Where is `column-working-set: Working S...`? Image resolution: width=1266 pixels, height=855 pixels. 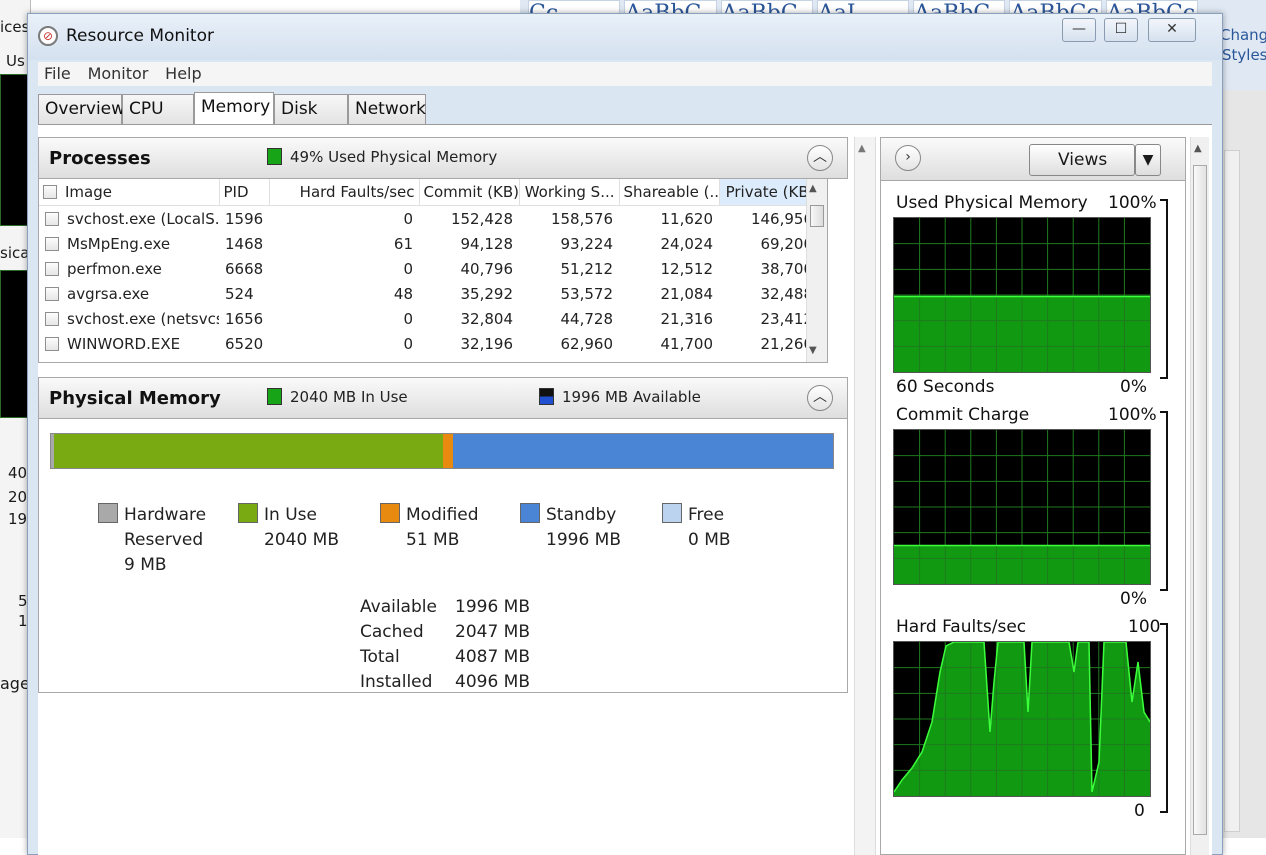 column-working-set: Working S... is located at coordinates (569, 192).